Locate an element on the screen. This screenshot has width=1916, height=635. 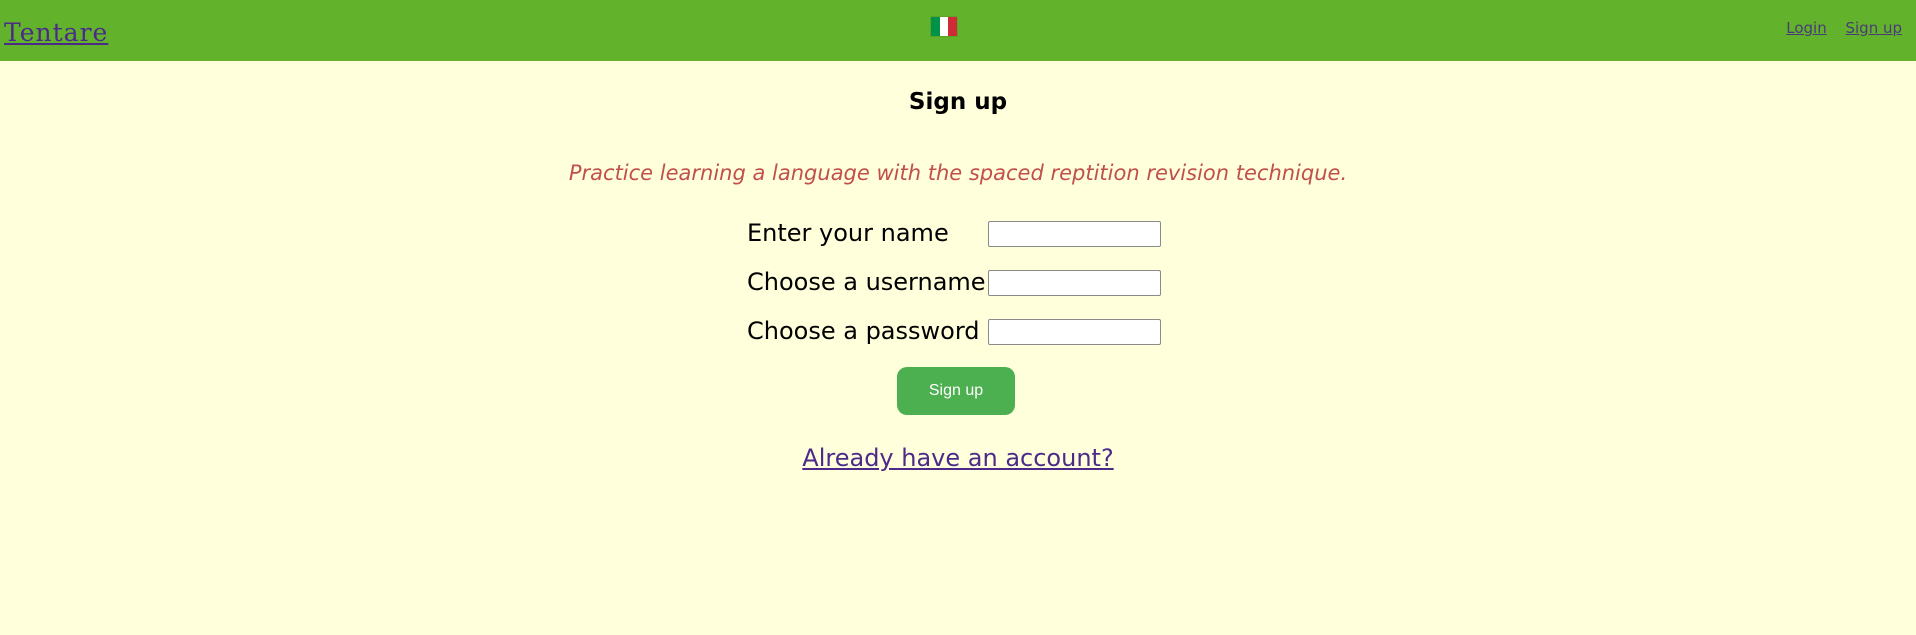
already-have-account-link: Already have an account? is located at coordinates (957, 458).